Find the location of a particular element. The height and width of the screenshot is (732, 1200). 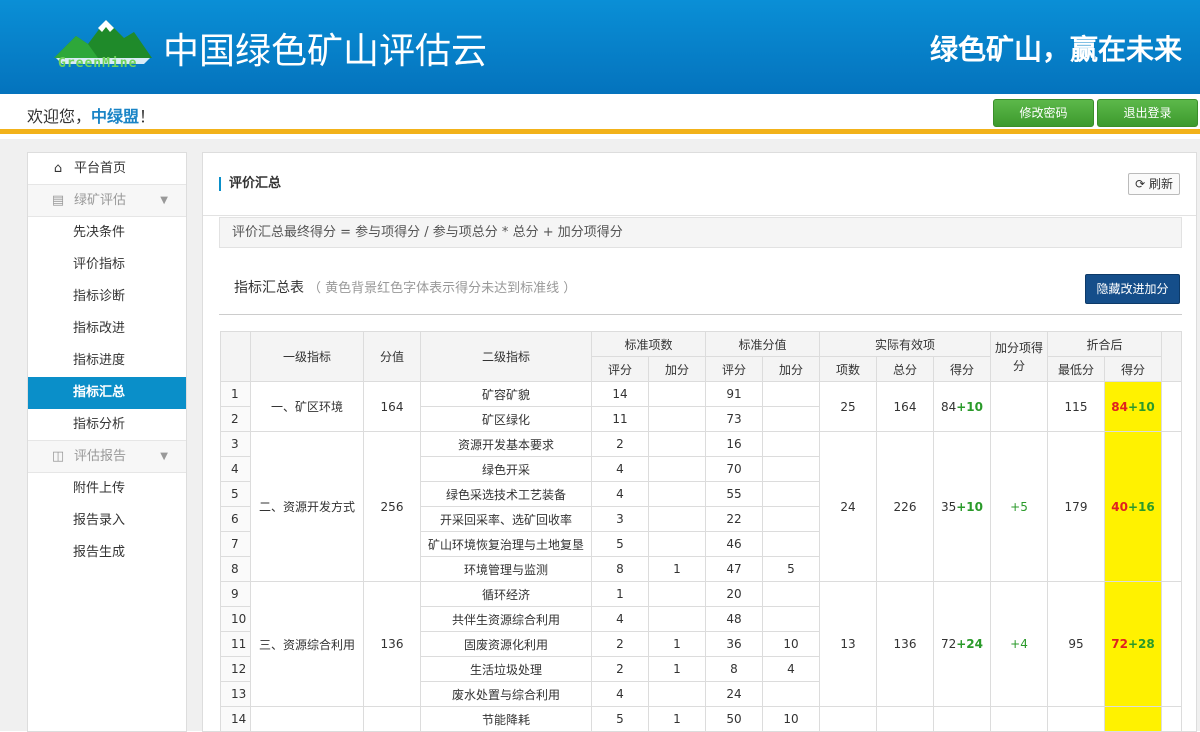

std-value-eval: 24 is located at coordinates (734, 694).